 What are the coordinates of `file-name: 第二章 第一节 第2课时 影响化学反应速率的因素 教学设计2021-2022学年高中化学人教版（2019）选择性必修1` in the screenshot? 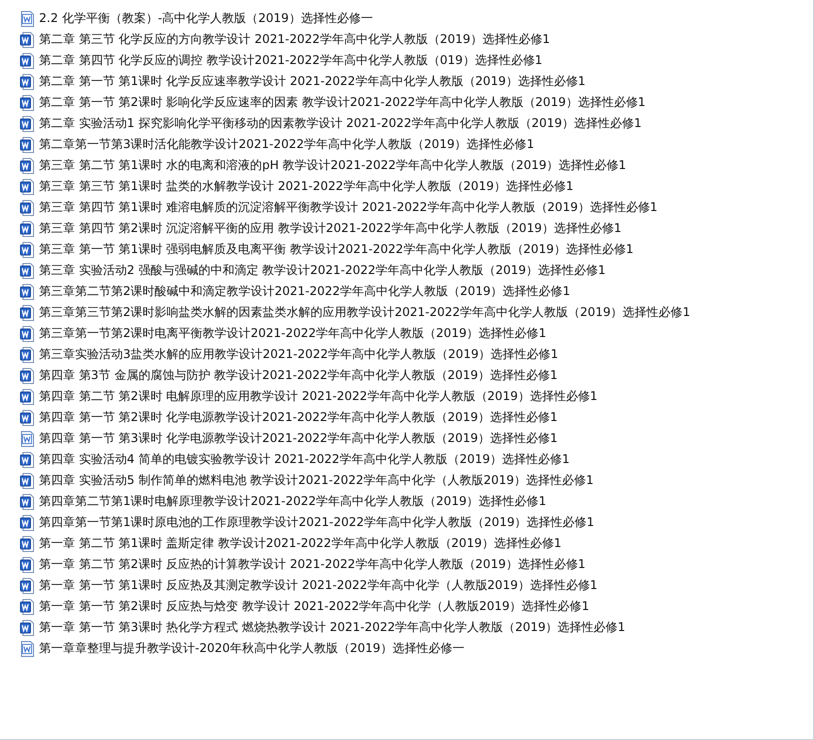 It's located at (342, 102).